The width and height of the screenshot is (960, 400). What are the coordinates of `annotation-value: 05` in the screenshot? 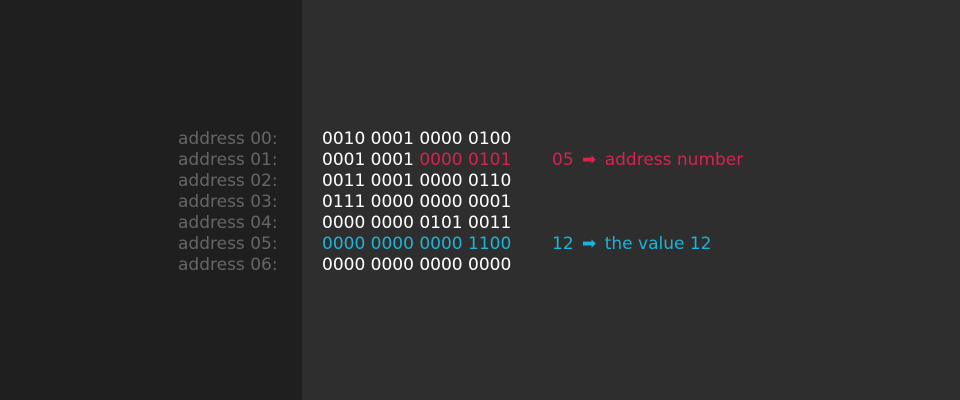 It's located at (563, 160).